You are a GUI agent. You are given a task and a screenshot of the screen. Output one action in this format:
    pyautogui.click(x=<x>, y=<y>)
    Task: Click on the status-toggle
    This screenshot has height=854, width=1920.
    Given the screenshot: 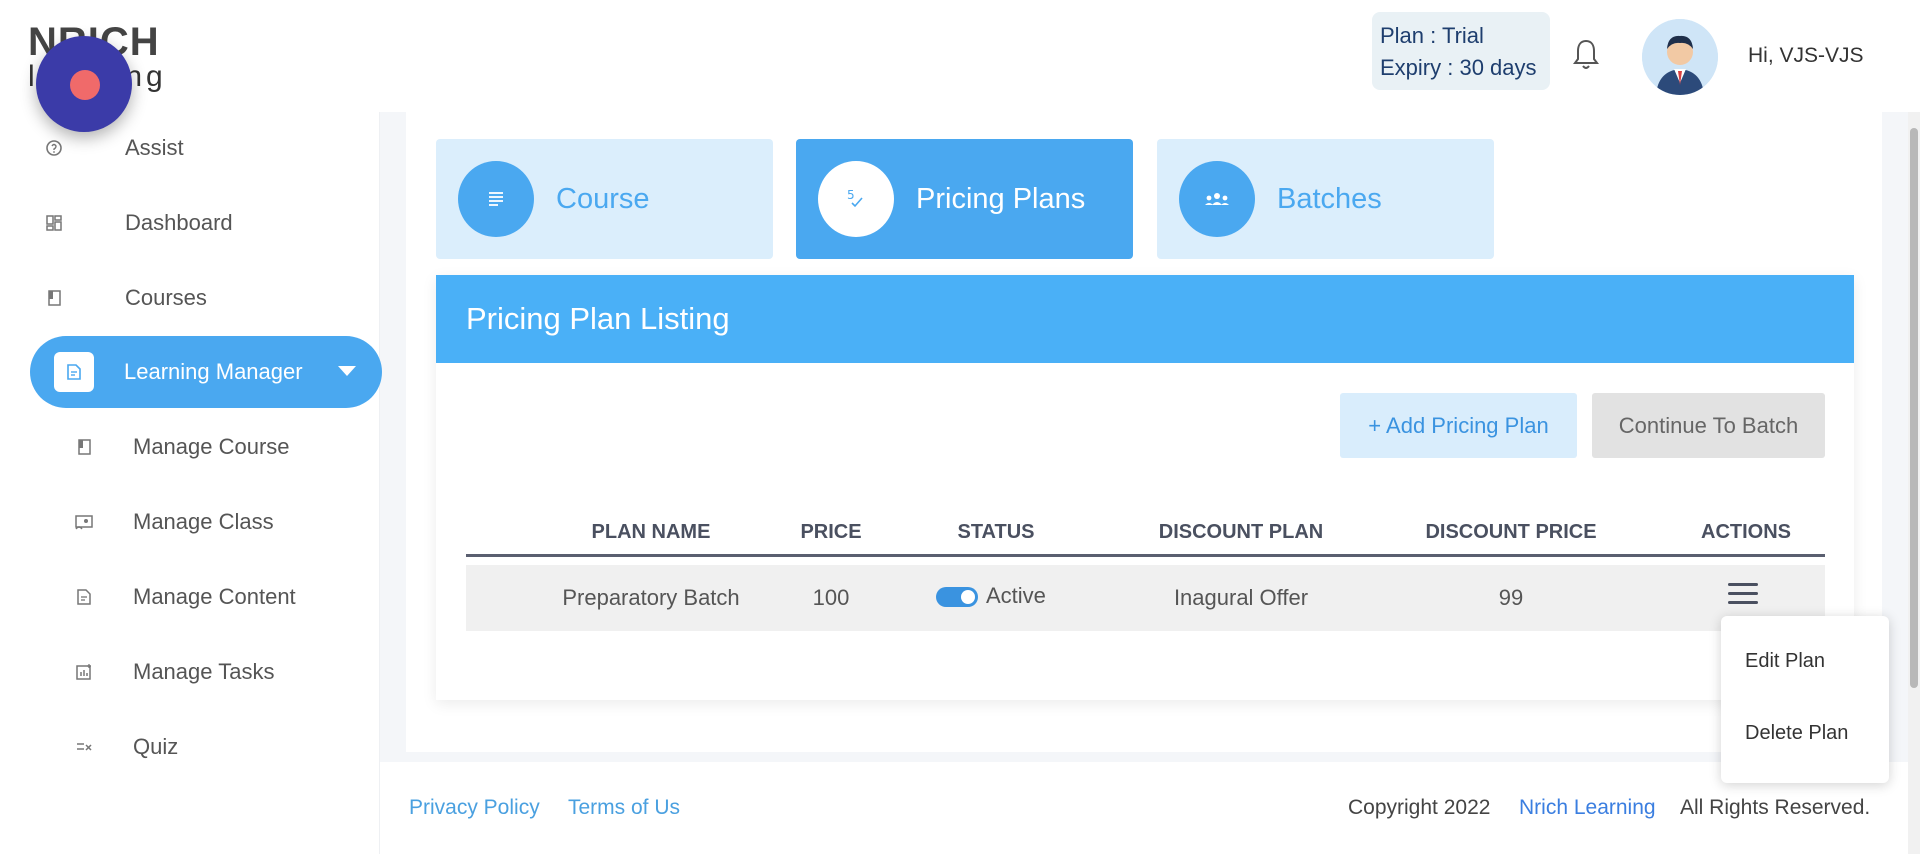 What is the action you would take?
    pyautogui.click(x=957, y=597)
    